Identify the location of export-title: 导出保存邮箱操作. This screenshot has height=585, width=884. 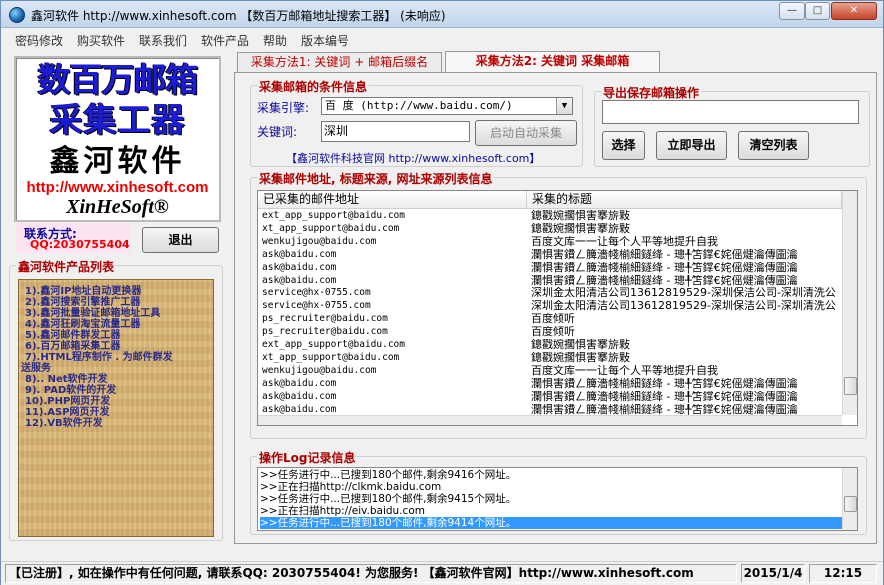
(651, 92).